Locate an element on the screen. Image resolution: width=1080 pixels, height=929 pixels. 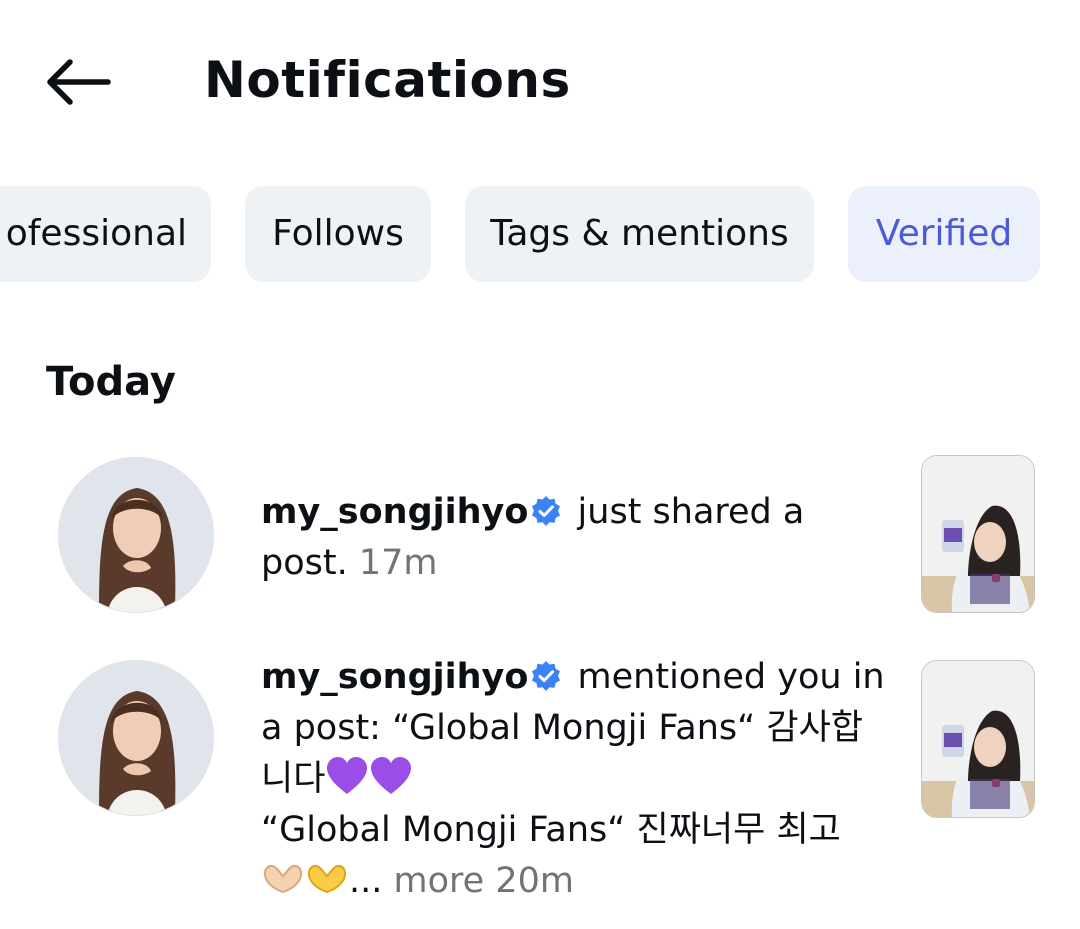
tab-label: Tags & mentions is located at coordinates (639, 233).